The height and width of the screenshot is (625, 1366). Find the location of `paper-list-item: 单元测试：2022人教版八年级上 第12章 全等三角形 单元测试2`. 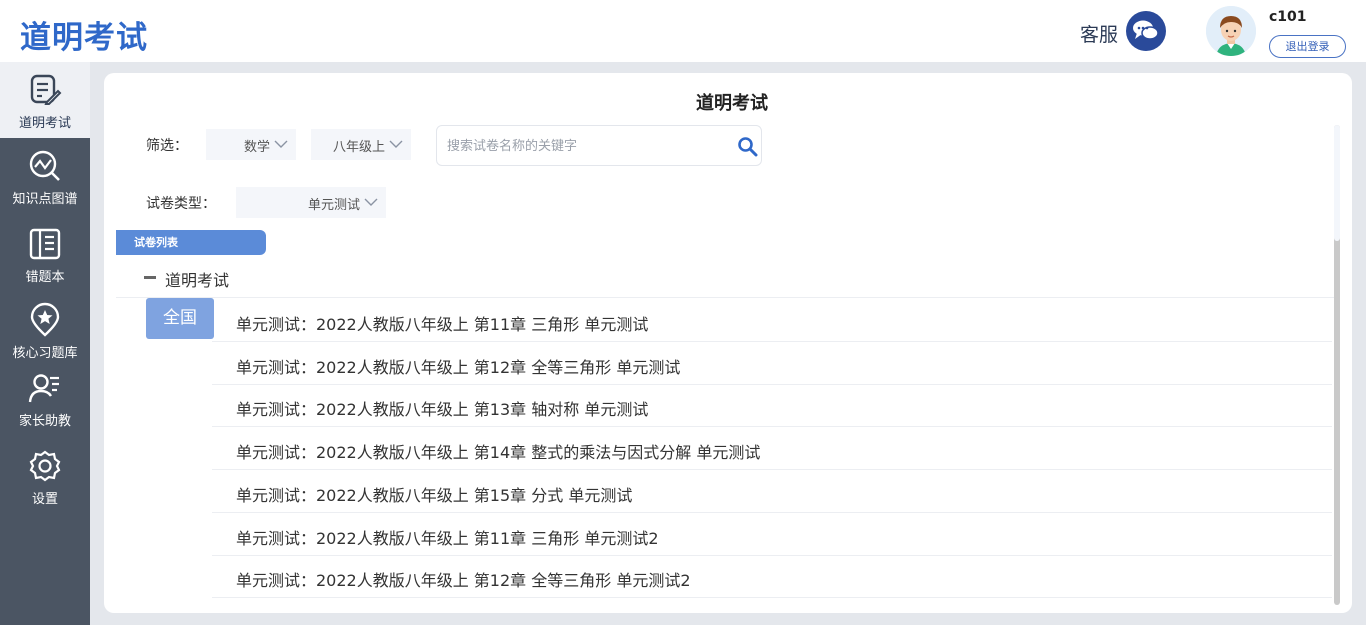

paper-list-item: 单元测试：2022人教版八年级上 第12章 全等三角形 单元测试2 is located at coordinates (772, 576).